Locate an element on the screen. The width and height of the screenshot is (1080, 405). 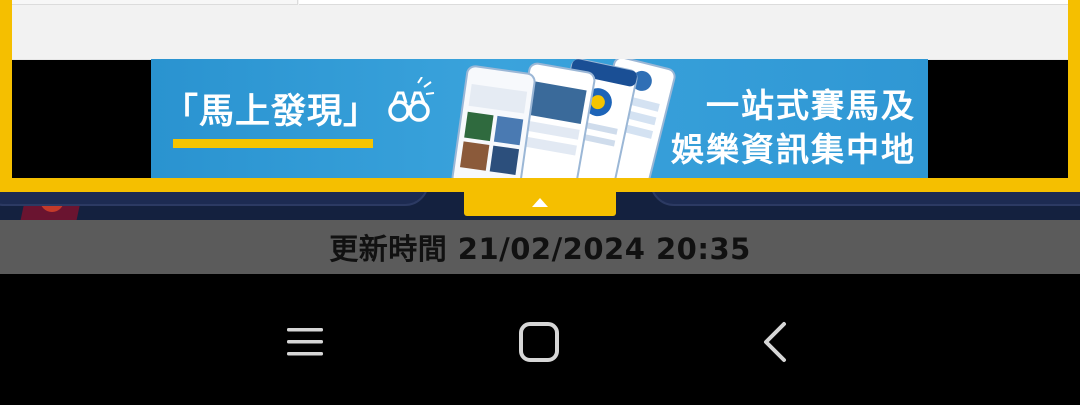
app-screenshots-image is located at coordinates (563, 118).